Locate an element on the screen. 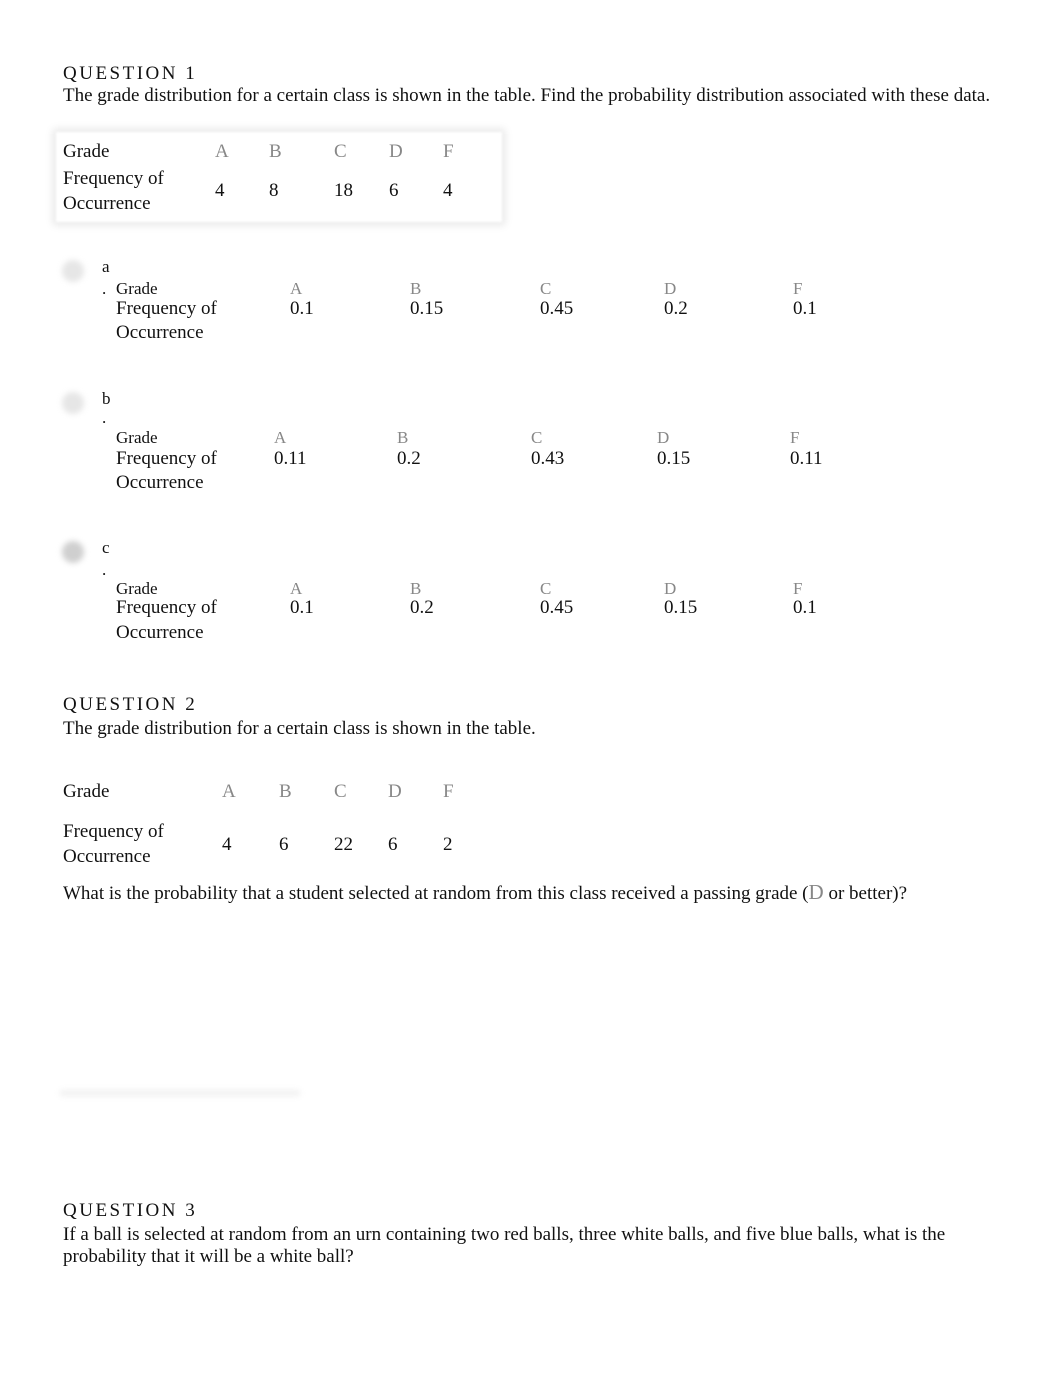 Image resolution: width=1062 pixels, height=1377 pixels. option-letter: c is located at coordinates (106, 547).